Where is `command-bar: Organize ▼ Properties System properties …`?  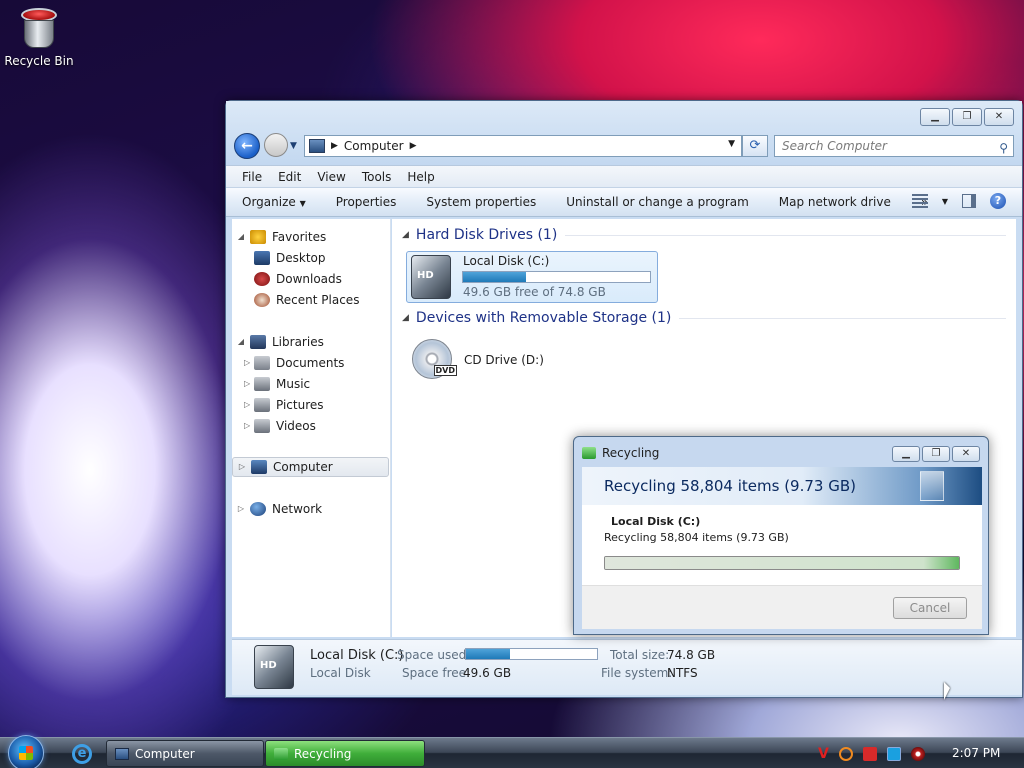
command-bar: Organize ▼ Properties System properties … is located at coordinates (624, 202).